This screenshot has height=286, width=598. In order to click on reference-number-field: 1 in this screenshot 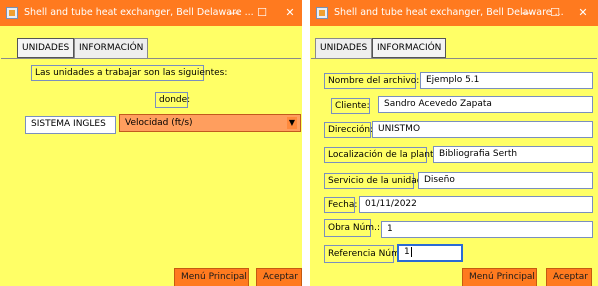, I will do `click(430, 253)`.